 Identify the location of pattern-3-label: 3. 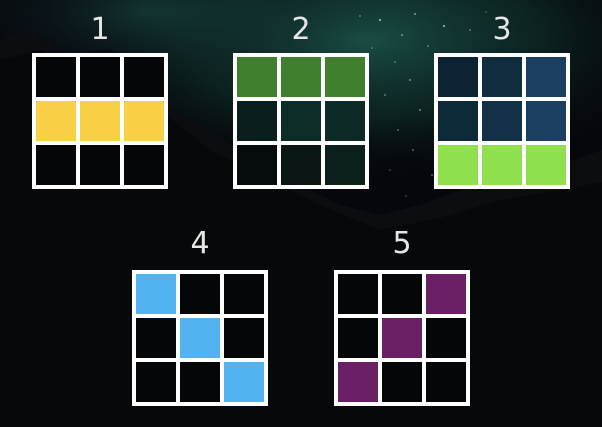
(502, 29).